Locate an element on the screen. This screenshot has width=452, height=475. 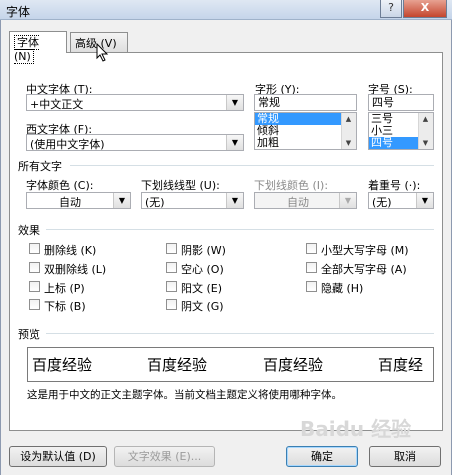
strikethrough-label: 删除线 (K) is located at coordinates (70, 250).